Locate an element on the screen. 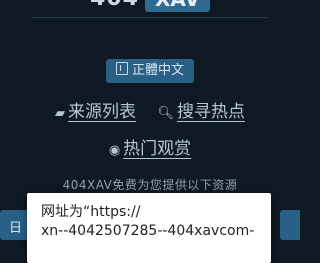 Image resolution: width=320 pixels, height=263 pixels. source-list-label: 来源列表 is located at coordinates (102, 112).